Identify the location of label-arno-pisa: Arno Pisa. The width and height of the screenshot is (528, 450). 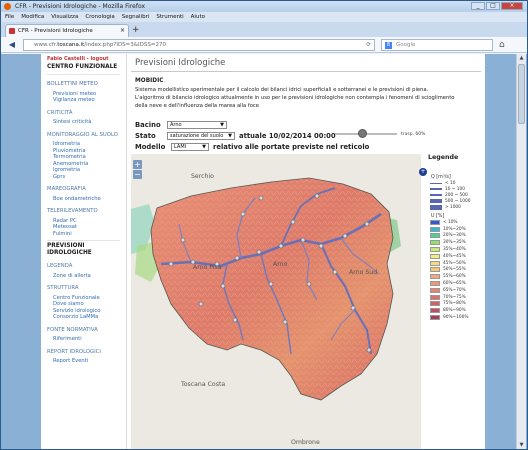
(207, 267).